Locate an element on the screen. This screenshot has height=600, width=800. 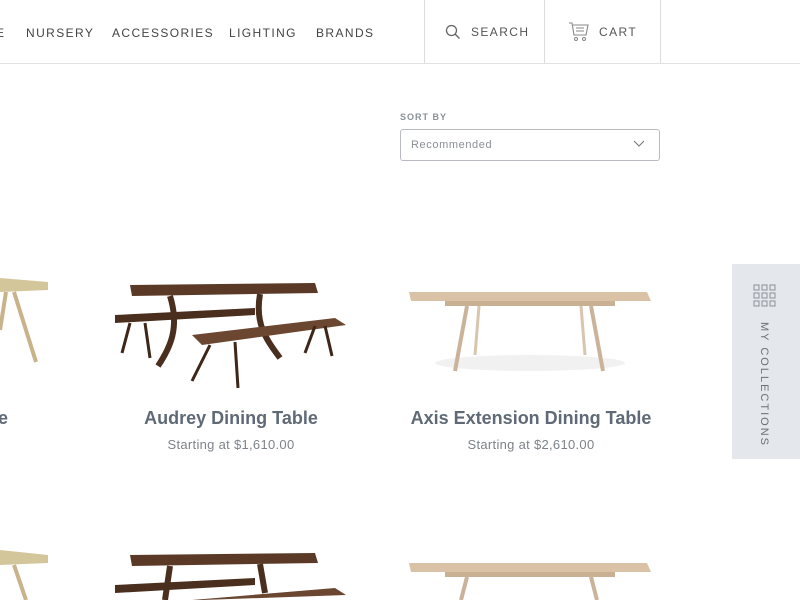
nav-item-partial: E is located at coordinates (2, 33).